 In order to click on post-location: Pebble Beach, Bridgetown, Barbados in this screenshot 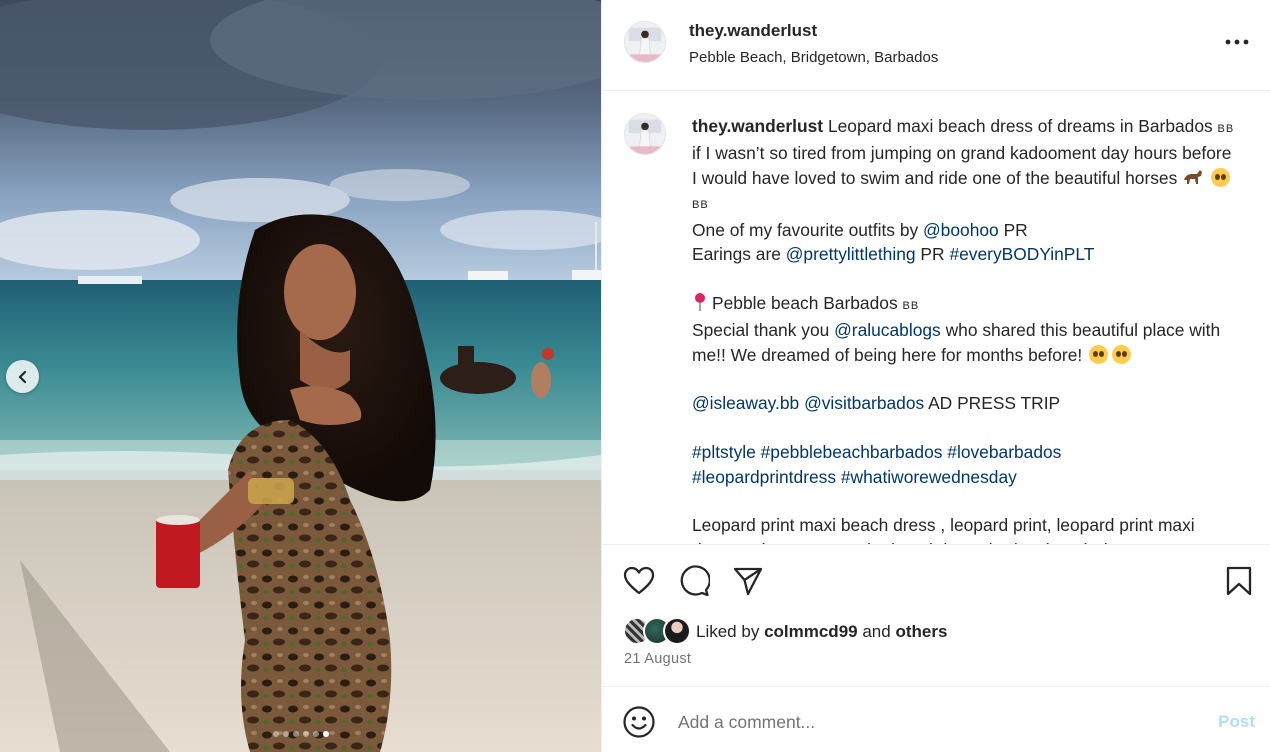, I will do `click(813, 57)`.